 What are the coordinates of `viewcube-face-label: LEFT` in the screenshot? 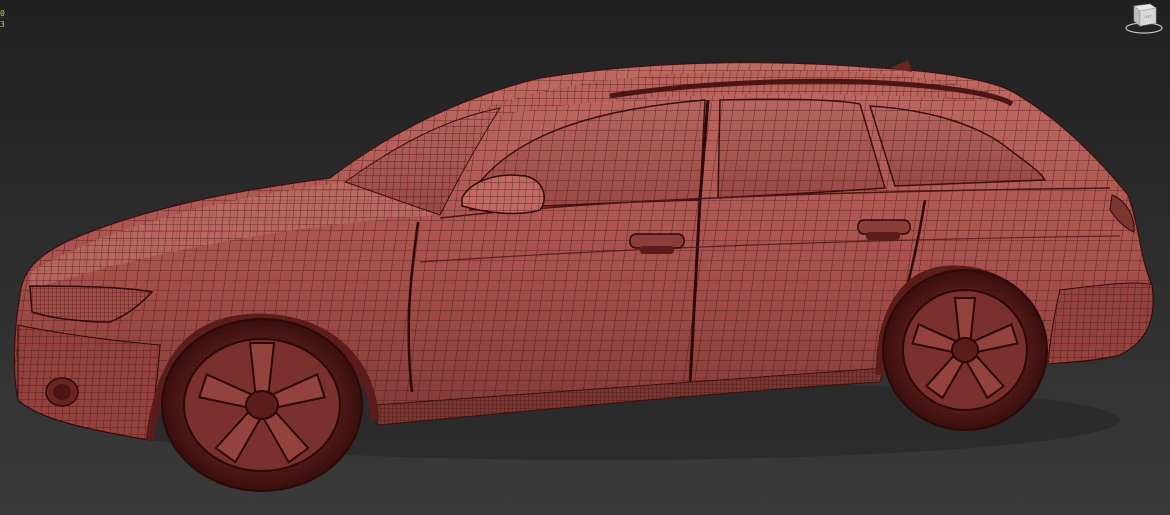 It's located at (1148, 17).